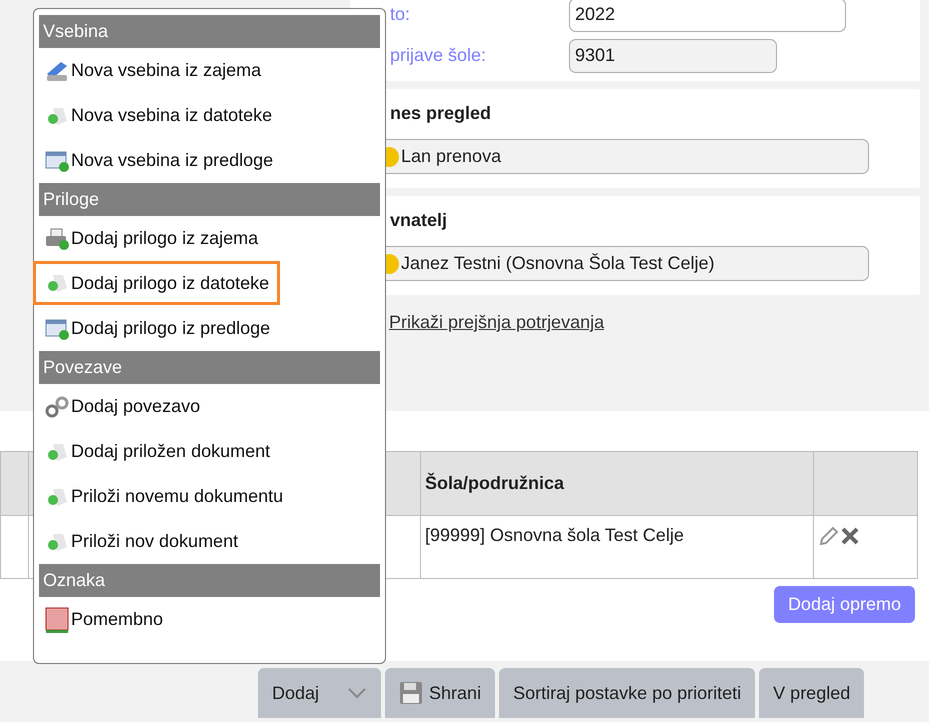 Image resolution: width=929 pixels, height=722 pixels. I want to click on toolbar-button: Dodaj, so click(320, 693).